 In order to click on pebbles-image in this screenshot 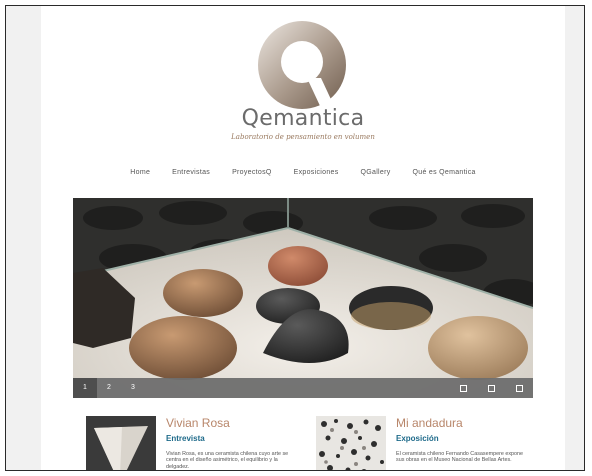, I will do `click(351, 443)`.